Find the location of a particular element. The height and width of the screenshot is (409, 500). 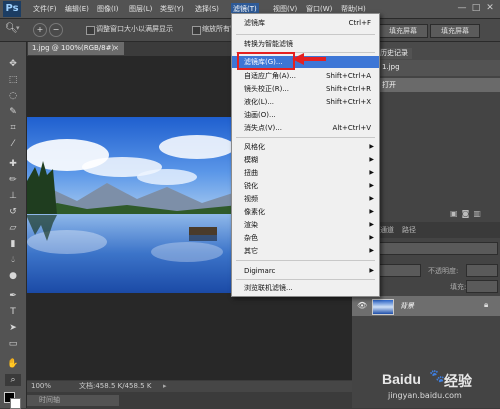

annotation-arrow-icon is located at coordinates (309, 59).